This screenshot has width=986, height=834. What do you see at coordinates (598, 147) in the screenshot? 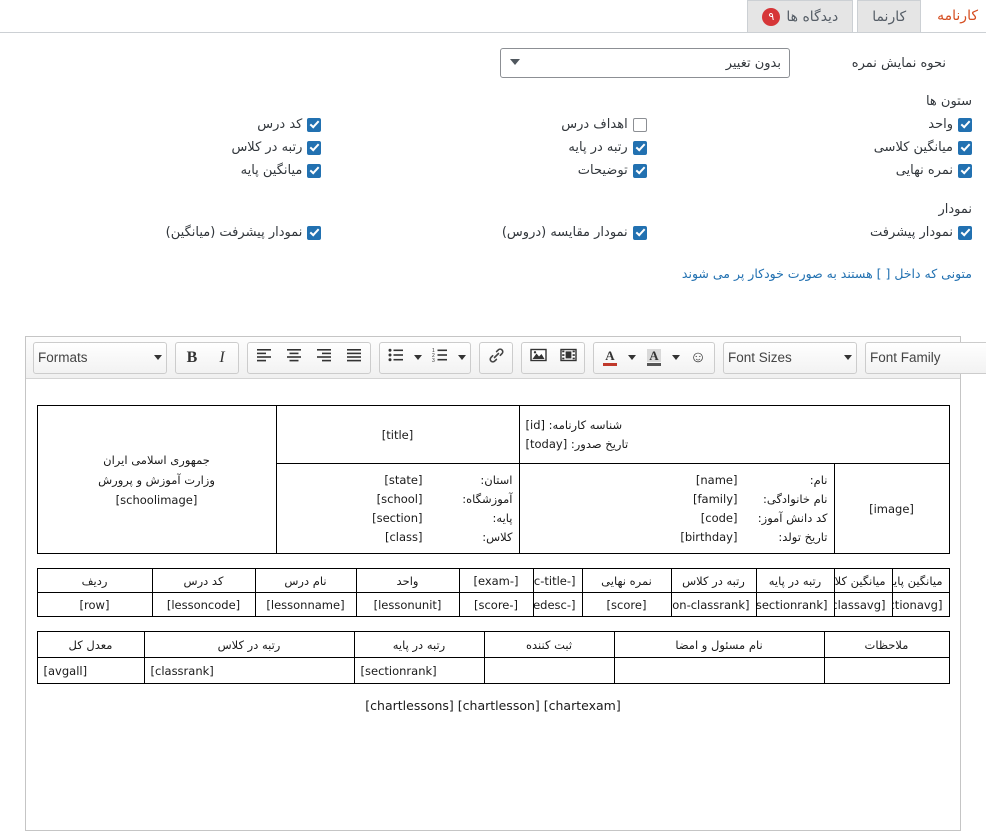
I see `checkbox-rank-in-grade-label: رتبه در پایه` at bounding box center [598, 147].